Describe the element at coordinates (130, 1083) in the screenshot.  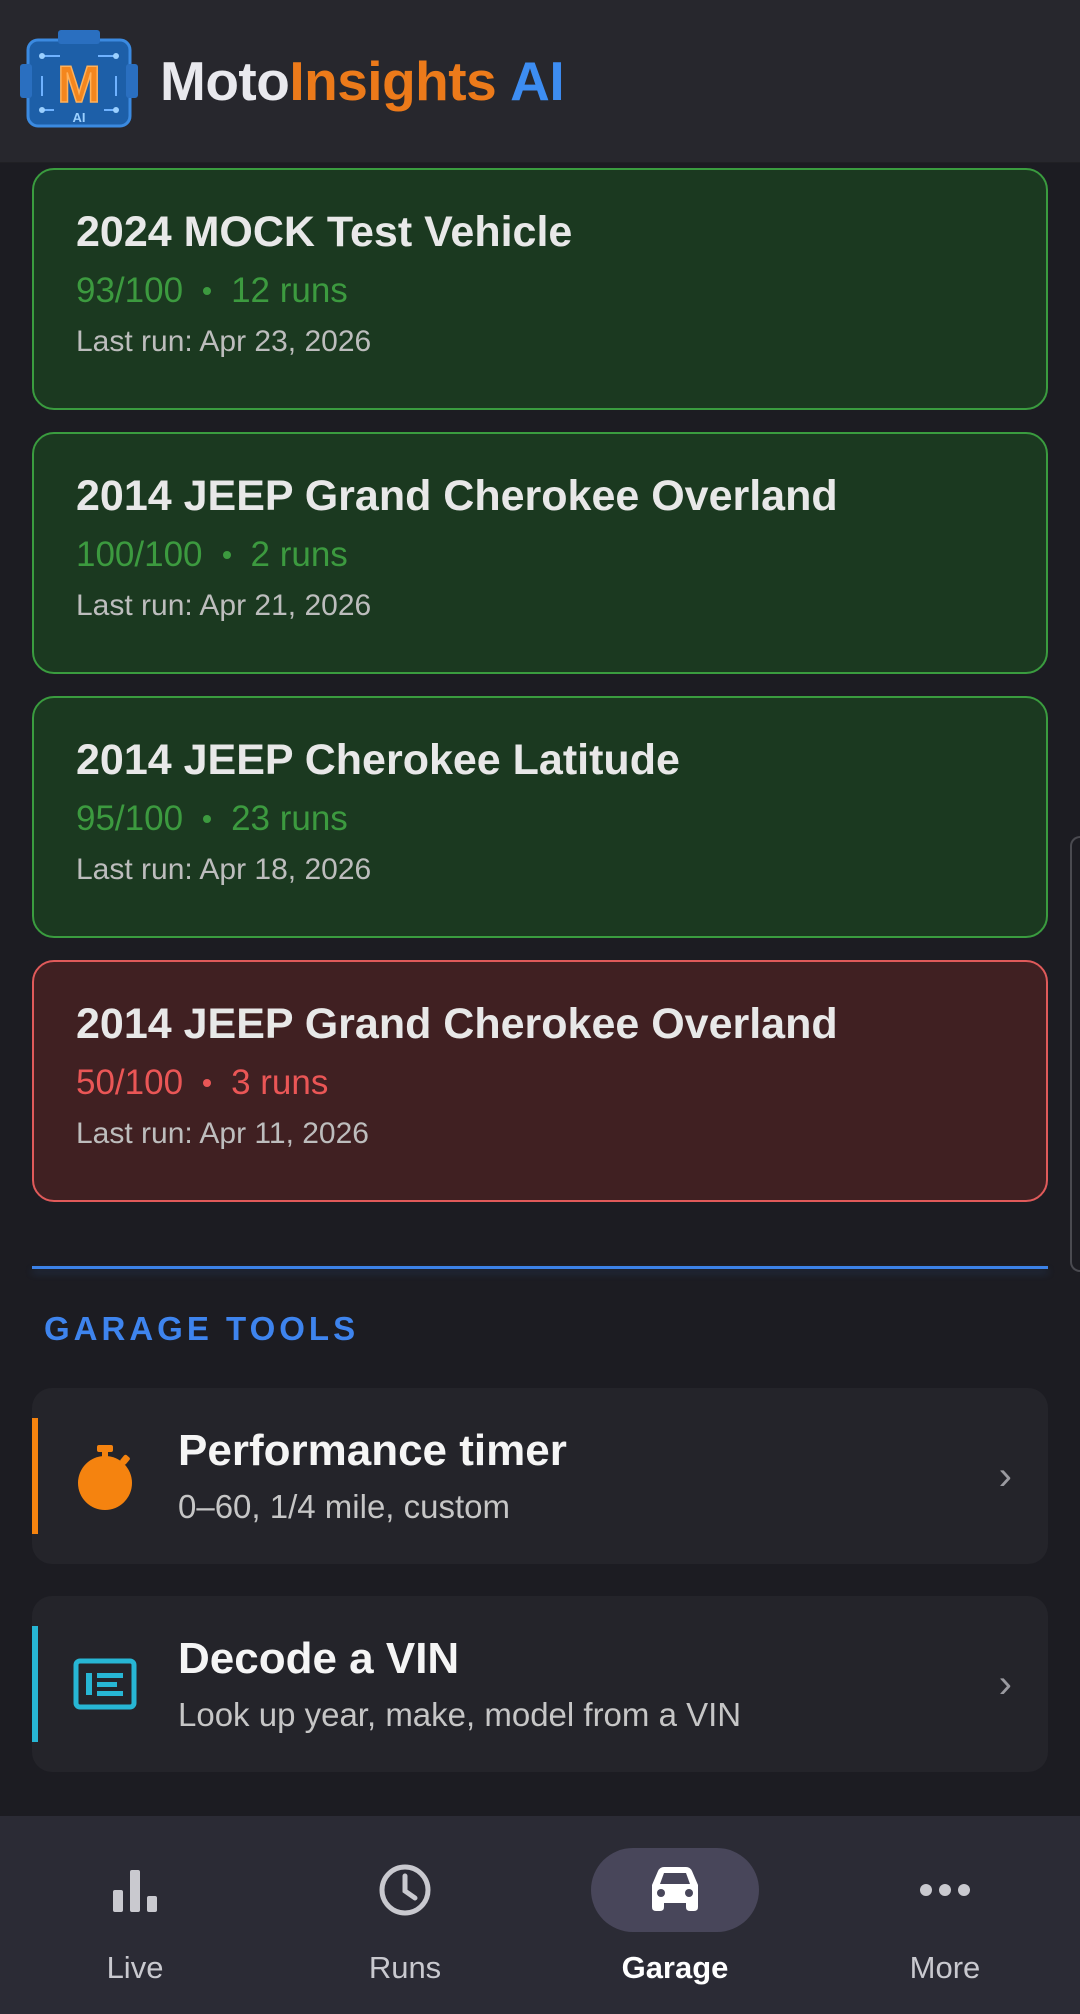
I see `vehicle-score: 50/100` at that location.